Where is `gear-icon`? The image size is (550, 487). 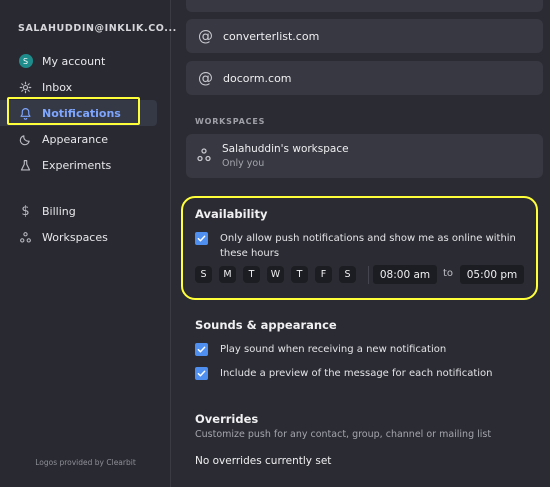 gear-icon is located at coordinates (25, 87).